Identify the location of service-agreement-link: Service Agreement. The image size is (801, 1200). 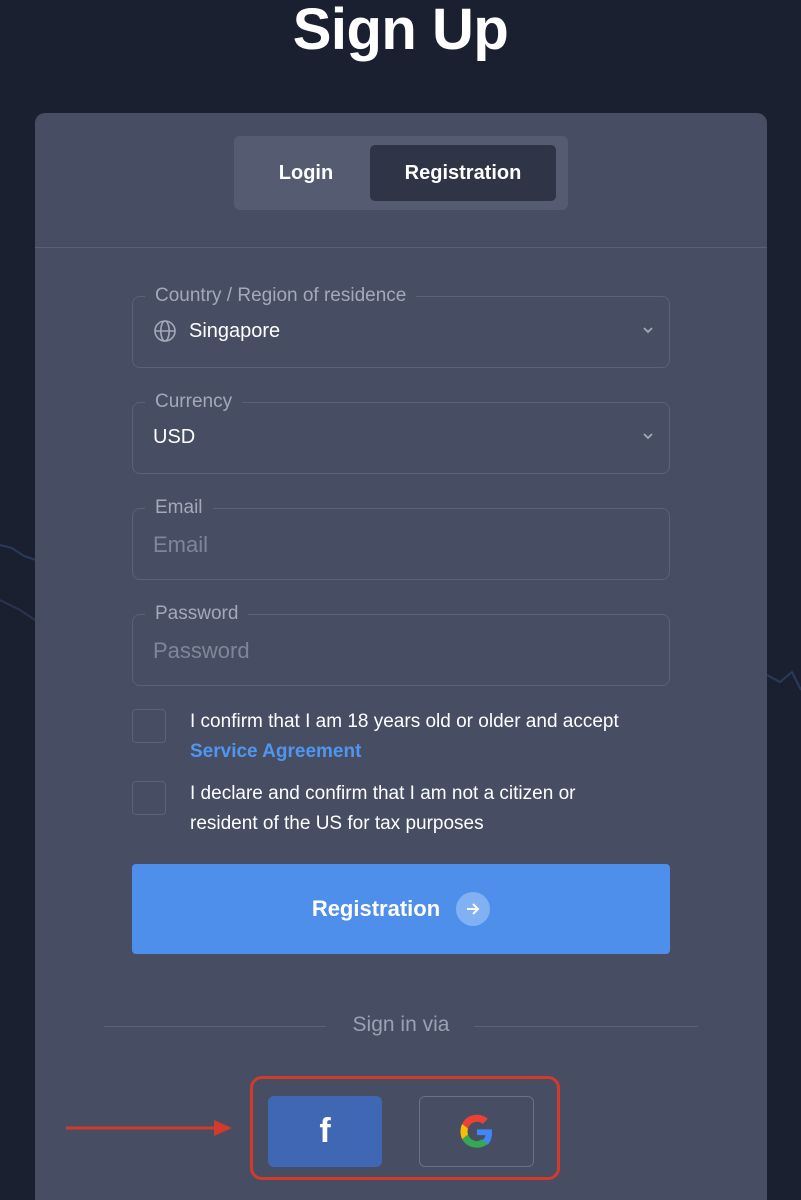
(275, 751).